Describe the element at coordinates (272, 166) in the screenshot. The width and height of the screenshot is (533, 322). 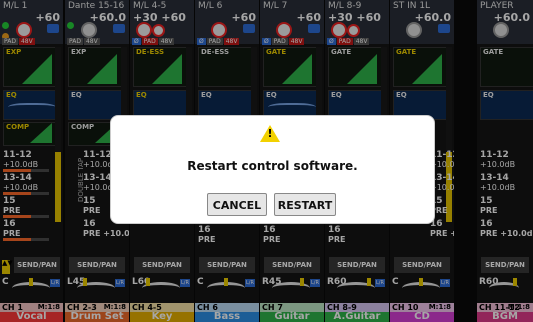
I see `dialog-message: Restart control software.` at that location.